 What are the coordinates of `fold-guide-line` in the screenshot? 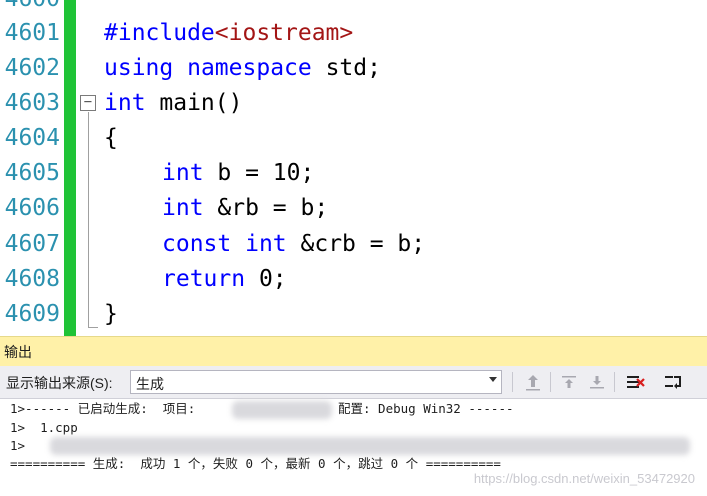 It's located at (88, 220).